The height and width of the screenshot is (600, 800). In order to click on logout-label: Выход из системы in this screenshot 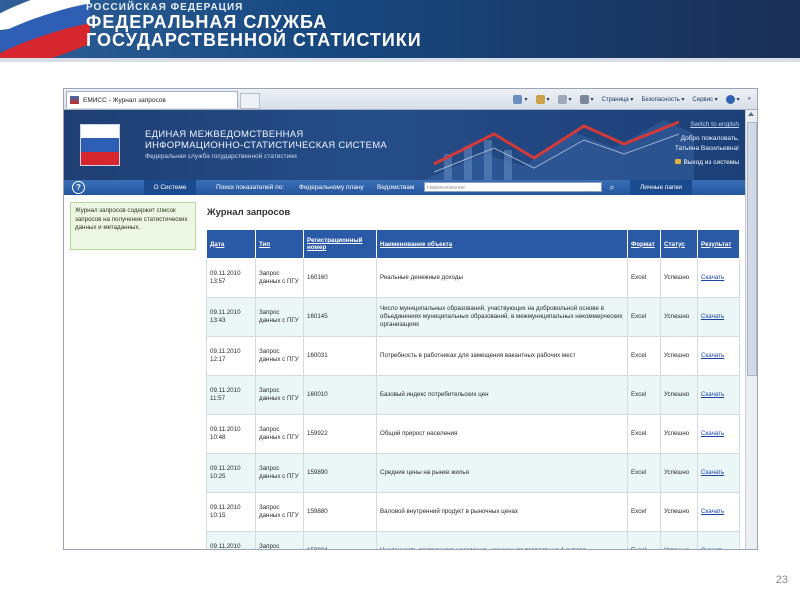, I will do `click(711, 162)`.